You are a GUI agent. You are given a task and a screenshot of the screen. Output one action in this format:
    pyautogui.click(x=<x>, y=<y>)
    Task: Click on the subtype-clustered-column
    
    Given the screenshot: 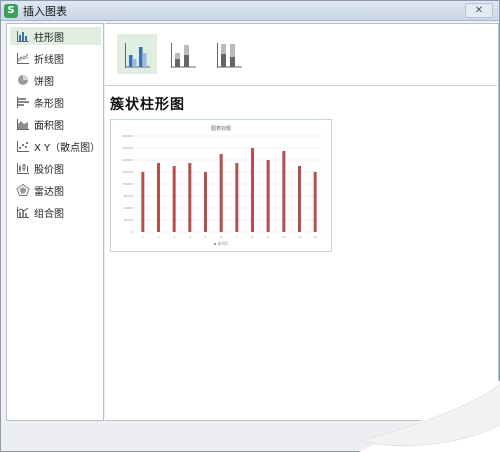 What is the action you would take?
    pyautogui.click(x=137, y=54)
    